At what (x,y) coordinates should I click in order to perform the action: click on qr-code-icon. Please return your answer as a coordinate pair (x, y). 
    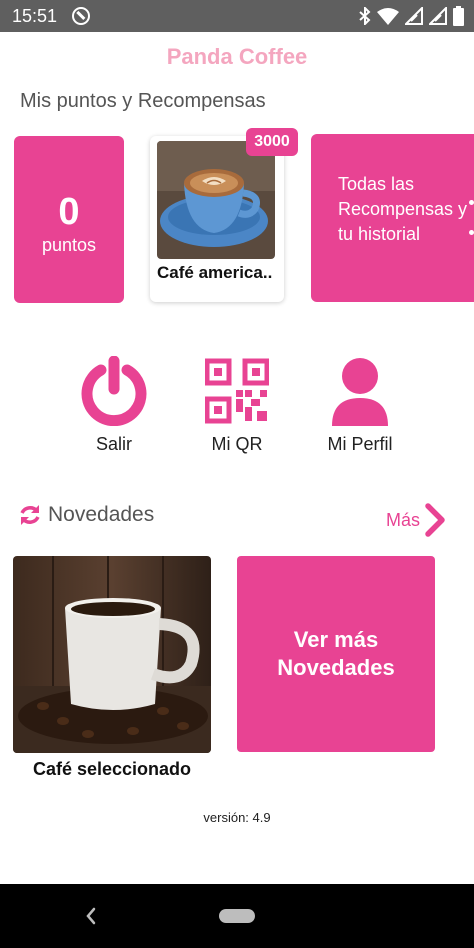
    Looking at the image, I should click on (237, 391).